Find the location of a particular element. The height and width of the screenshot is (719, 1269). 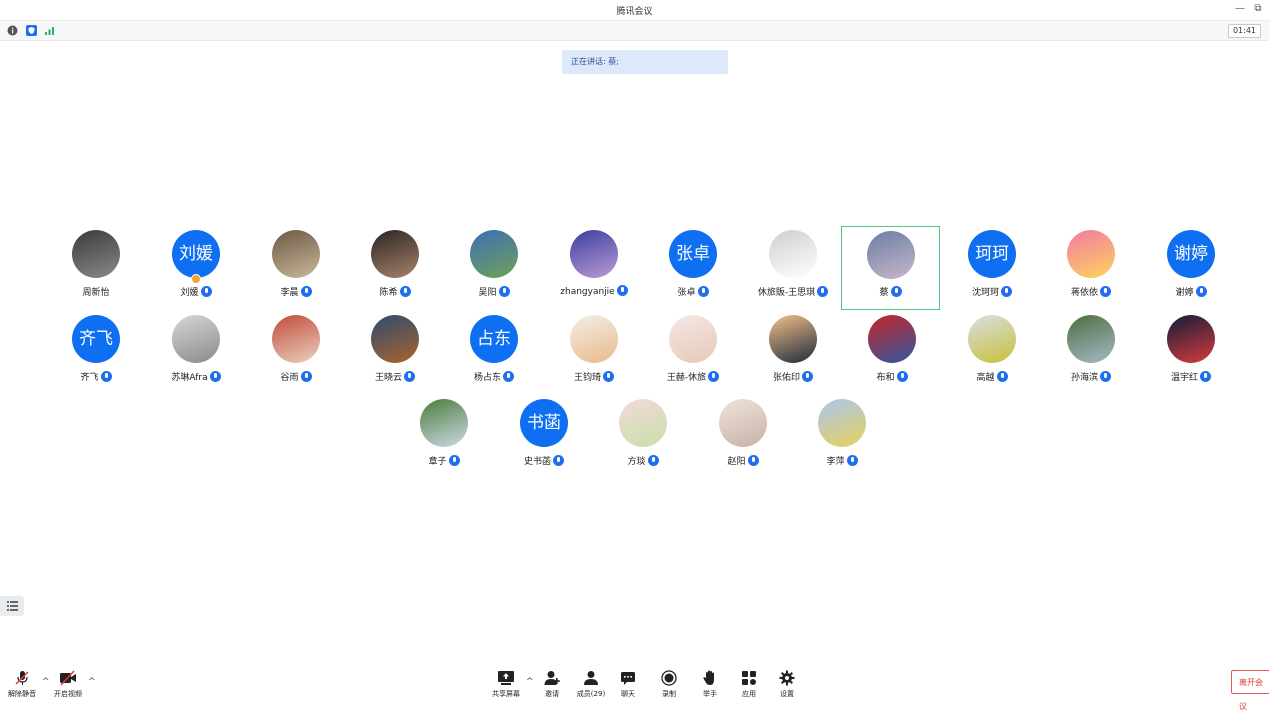

participant-name-text: 蒋依依 is located at coordinates (1084, 293).